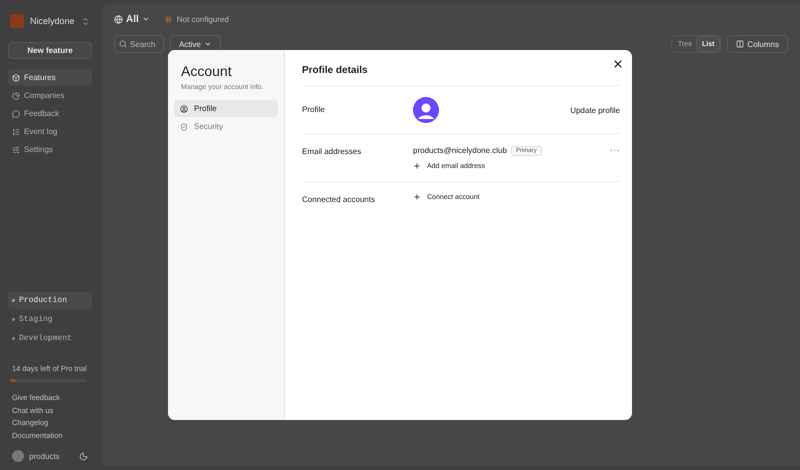  What do you see at coordinates (202, 19) in the screenshot?
I see `status-text: Not configured` at bounding box center [202, 19].